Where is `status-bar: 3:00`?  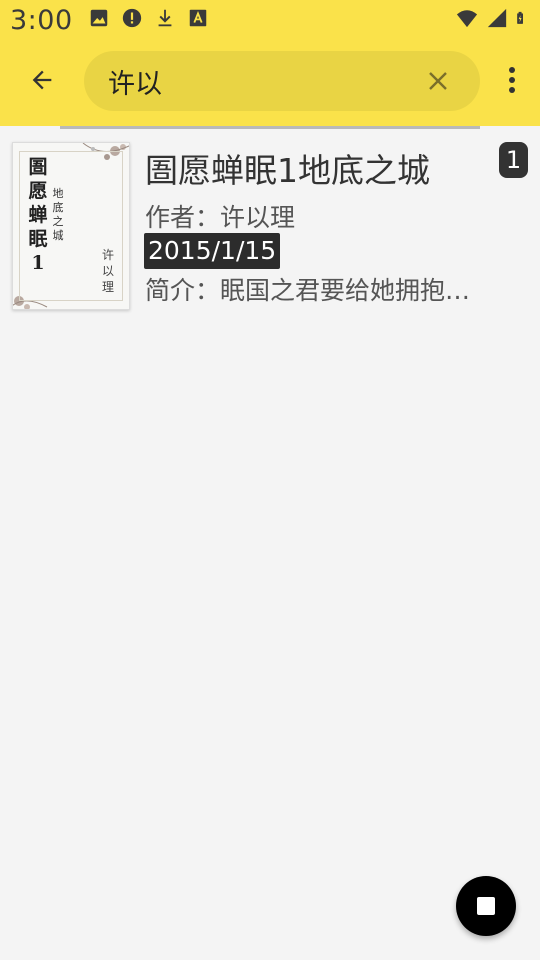 status-bar: 3:00 is located at coordinates (270, 20).